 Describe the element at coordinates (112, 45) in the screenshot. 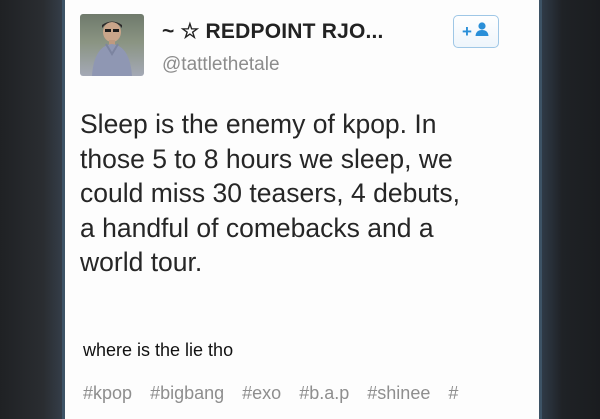

I see `avatar` at that location.